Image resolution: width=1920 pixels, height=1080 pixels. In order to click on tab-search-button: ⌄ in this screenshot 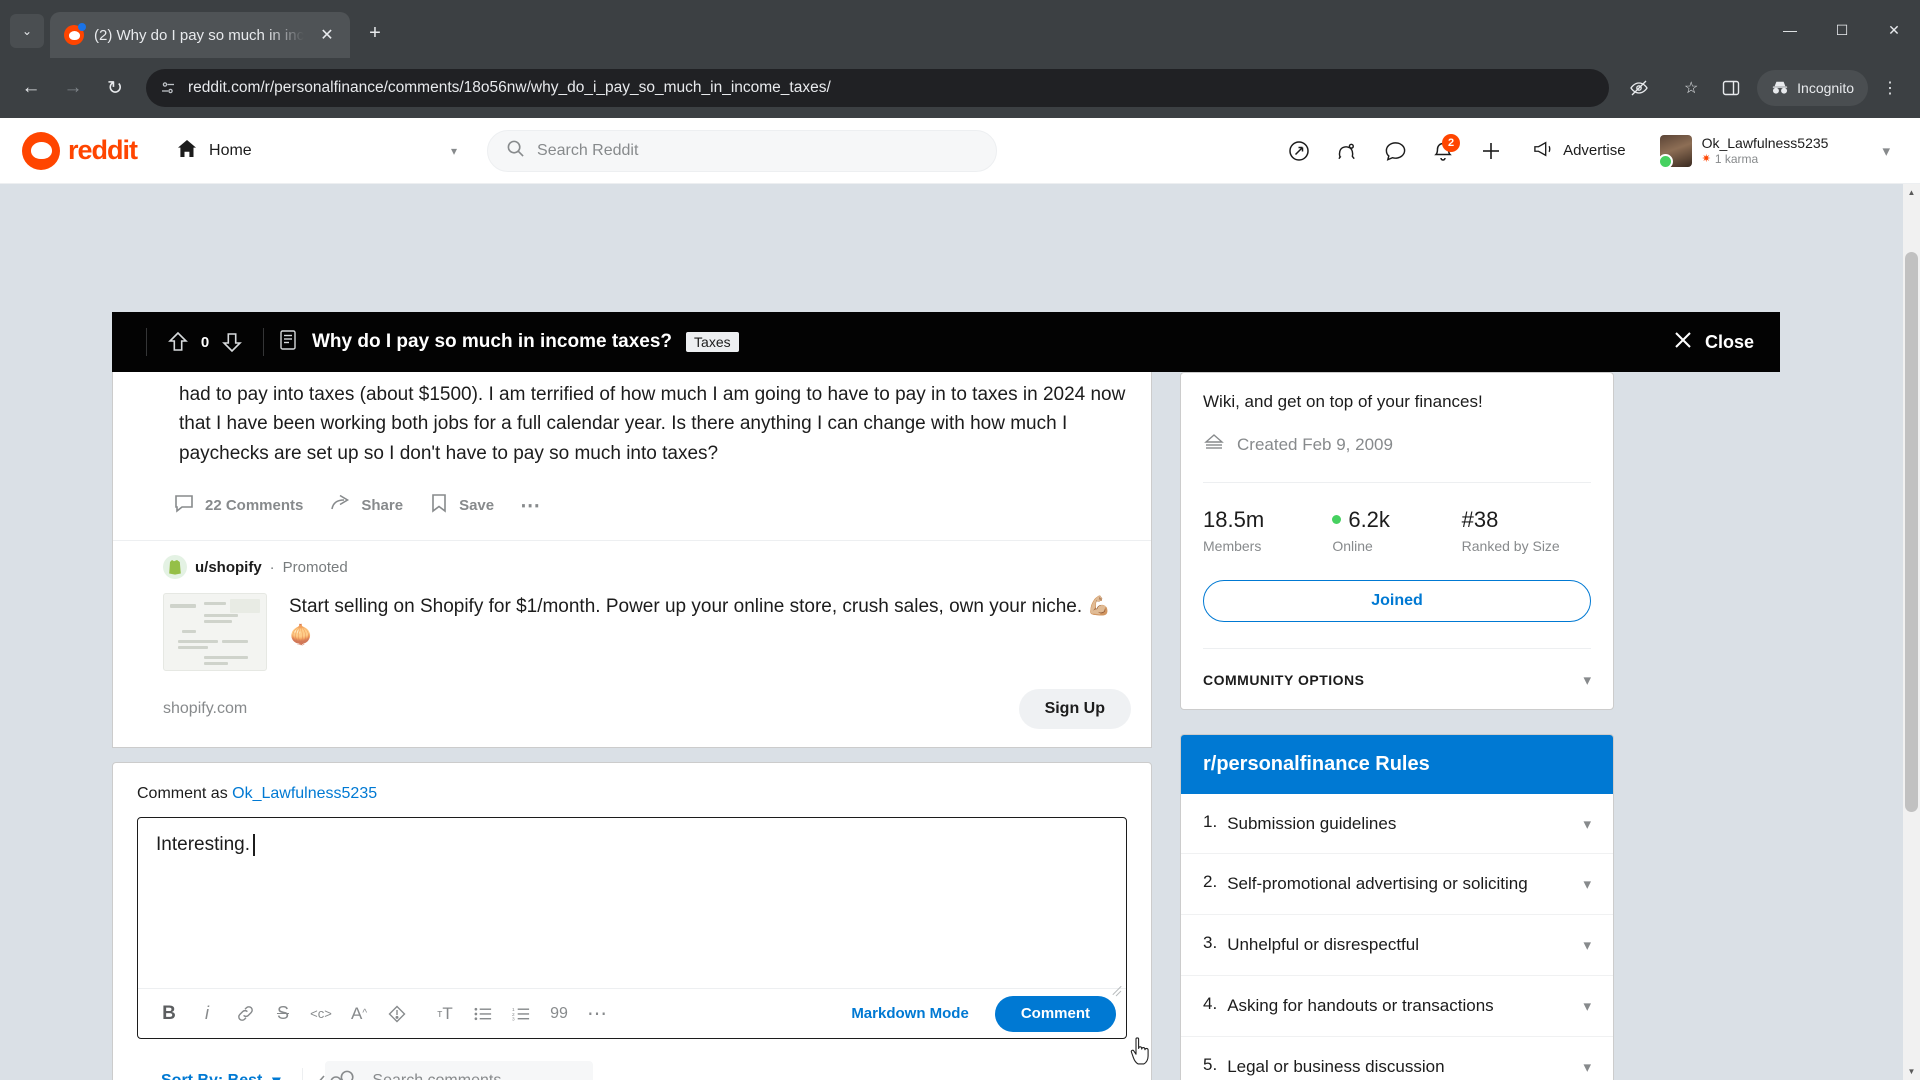, I will do `click(27, 31)`.